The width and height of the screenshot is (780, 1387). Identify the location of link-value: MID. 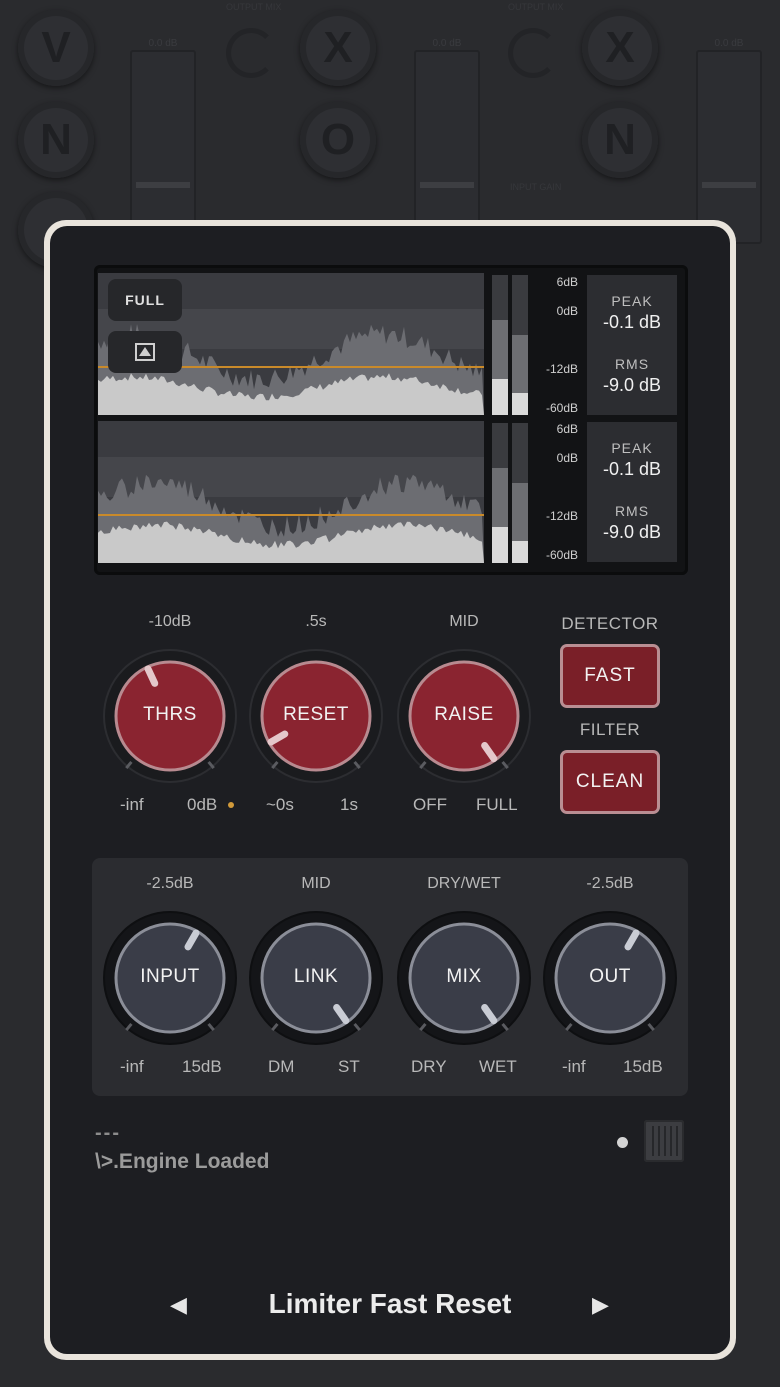
(316, 883).